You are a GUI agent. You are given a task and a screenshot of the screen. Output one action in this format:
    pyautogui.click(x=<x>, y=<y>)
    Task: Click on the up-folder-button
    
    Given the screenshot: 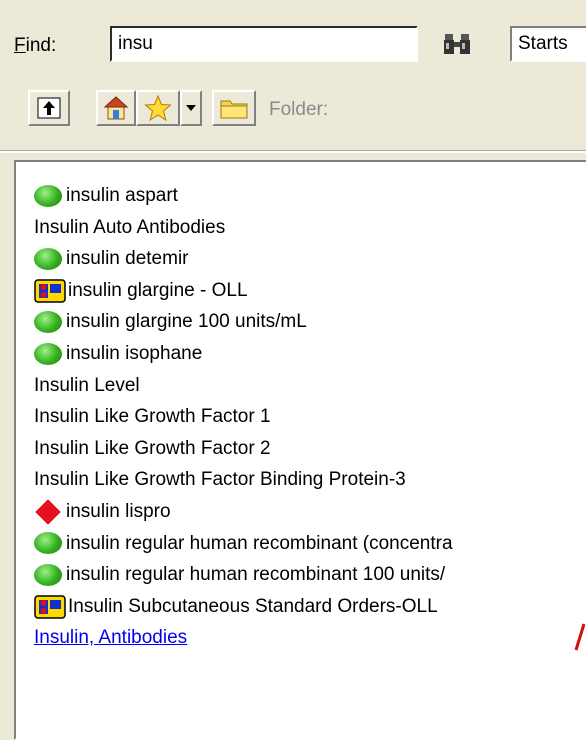 What is the action you would take?
    pyautogui.click(x=49, y=108)
    